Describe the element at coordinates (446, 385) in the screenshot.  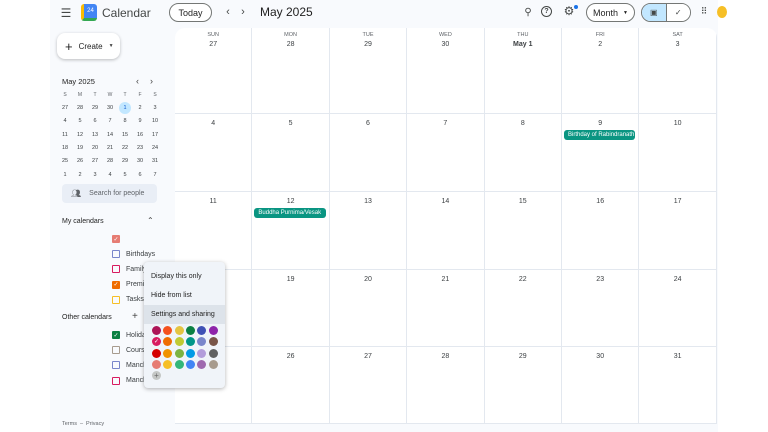
I see `day-cell: 28` at that location.